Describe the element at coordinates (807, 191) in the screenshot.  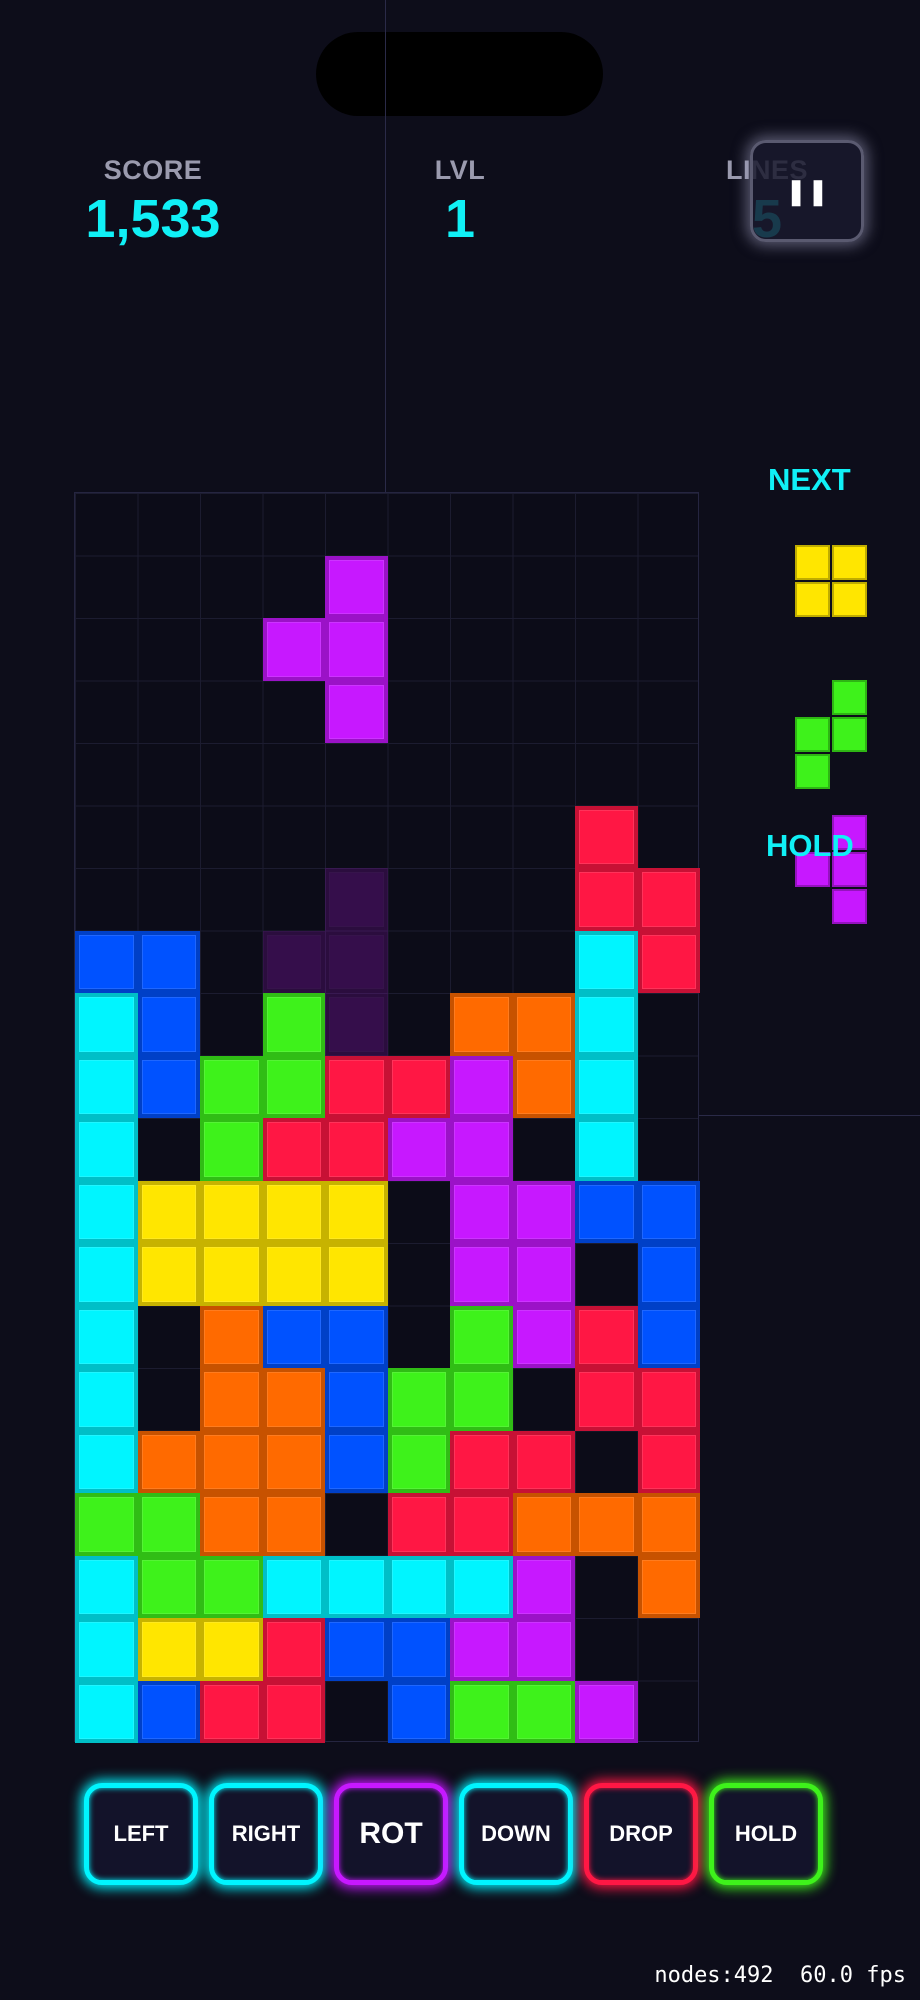
I see `pause-button: ❚❚` at that location.